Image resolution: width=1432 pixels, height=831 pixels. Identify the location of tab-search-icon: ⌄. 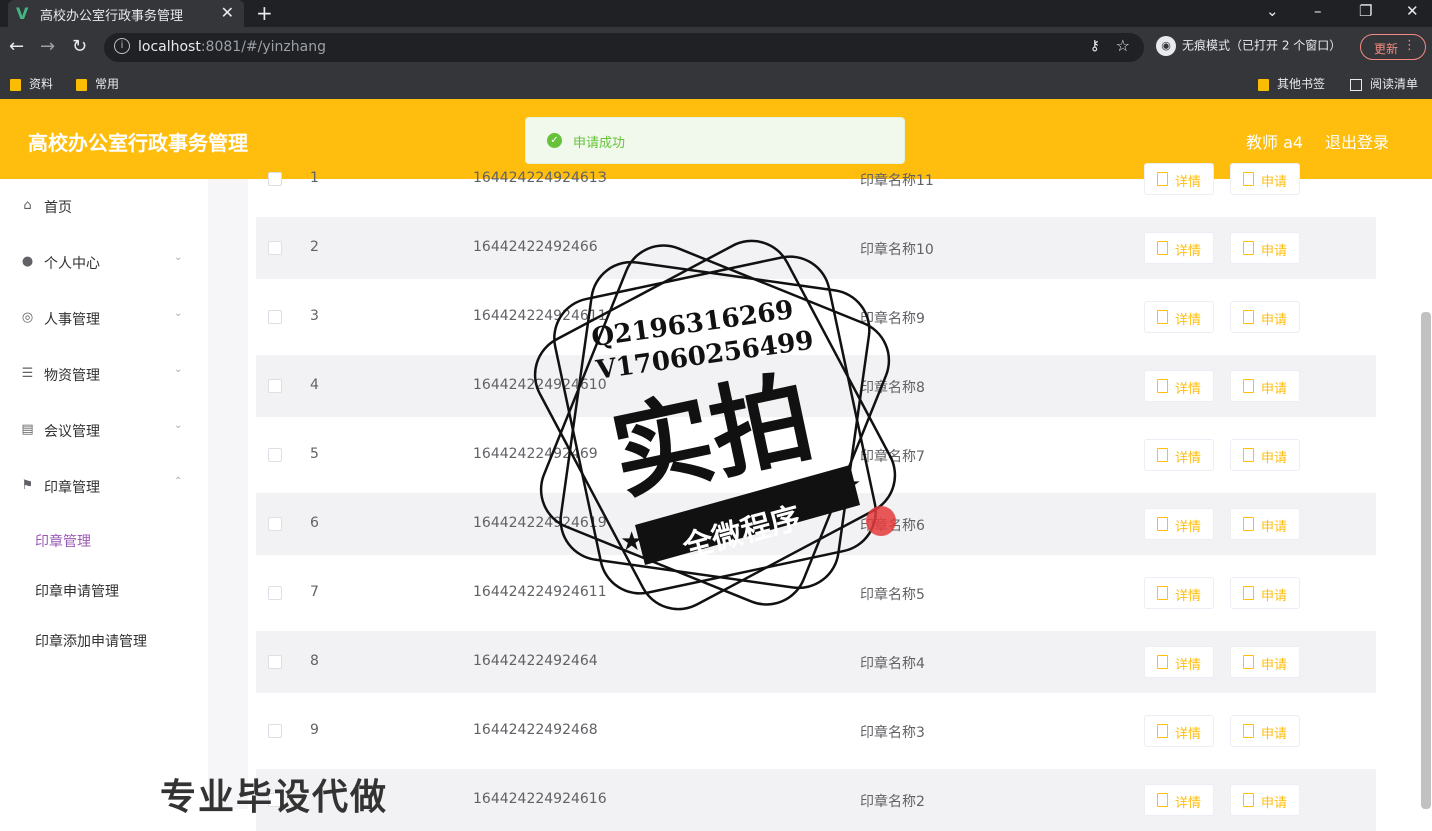
(1272, 11).